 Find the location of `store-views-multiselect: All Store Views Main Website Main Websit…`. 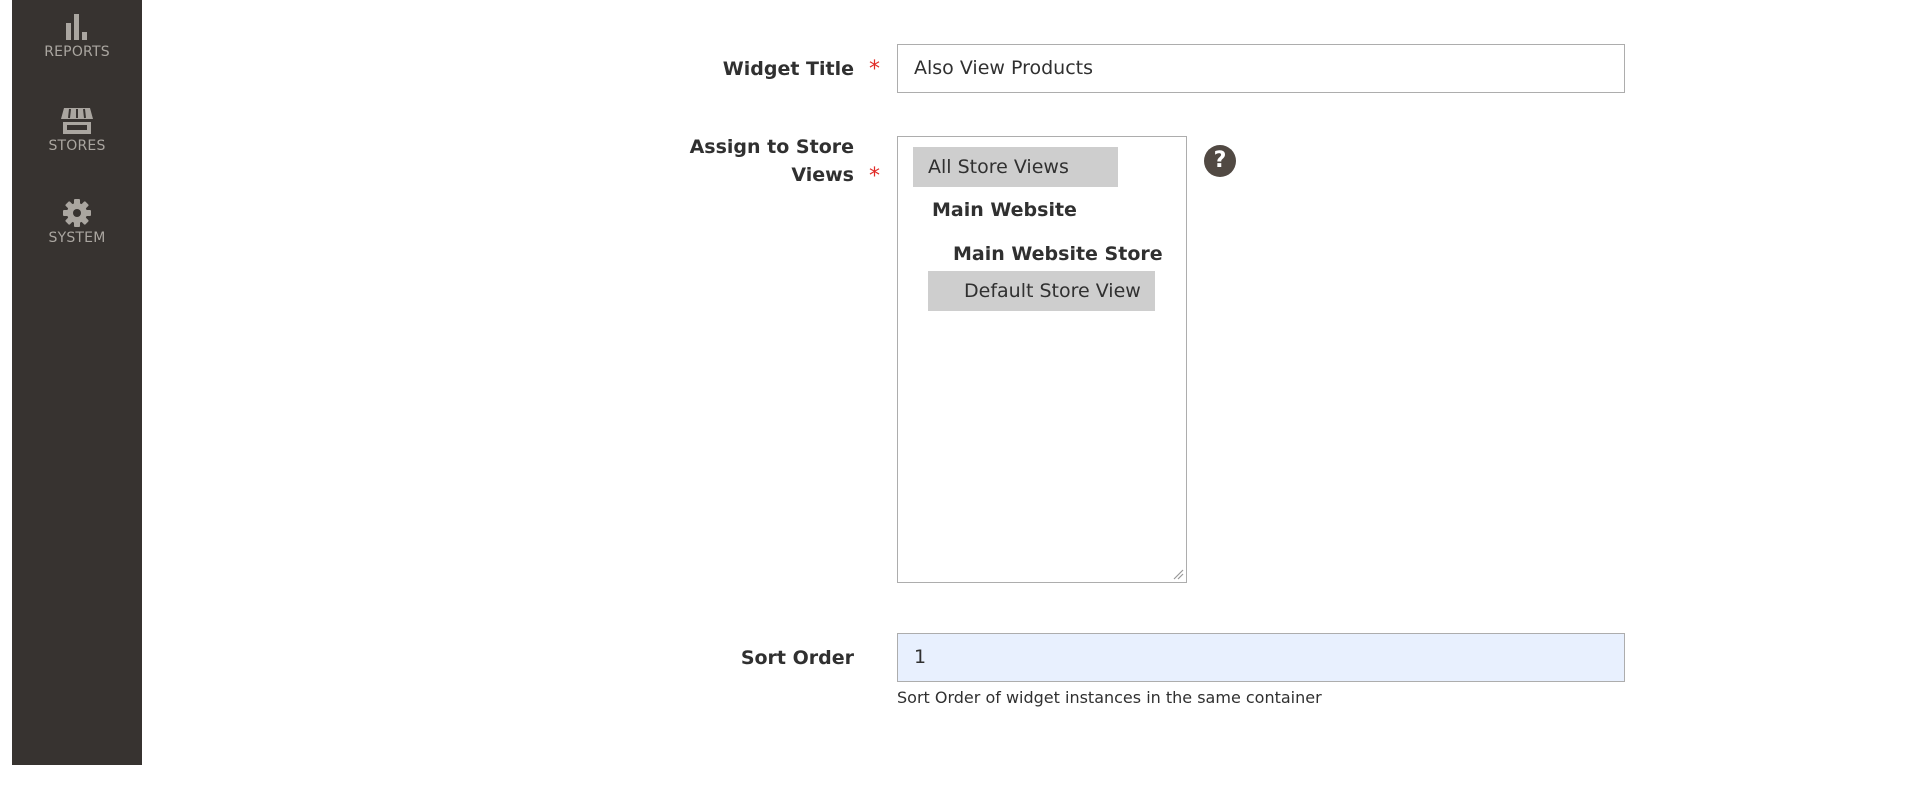

store-views-multiselect: All Store Views Main Website Main Websit… is located at coordinates (1042, 359).